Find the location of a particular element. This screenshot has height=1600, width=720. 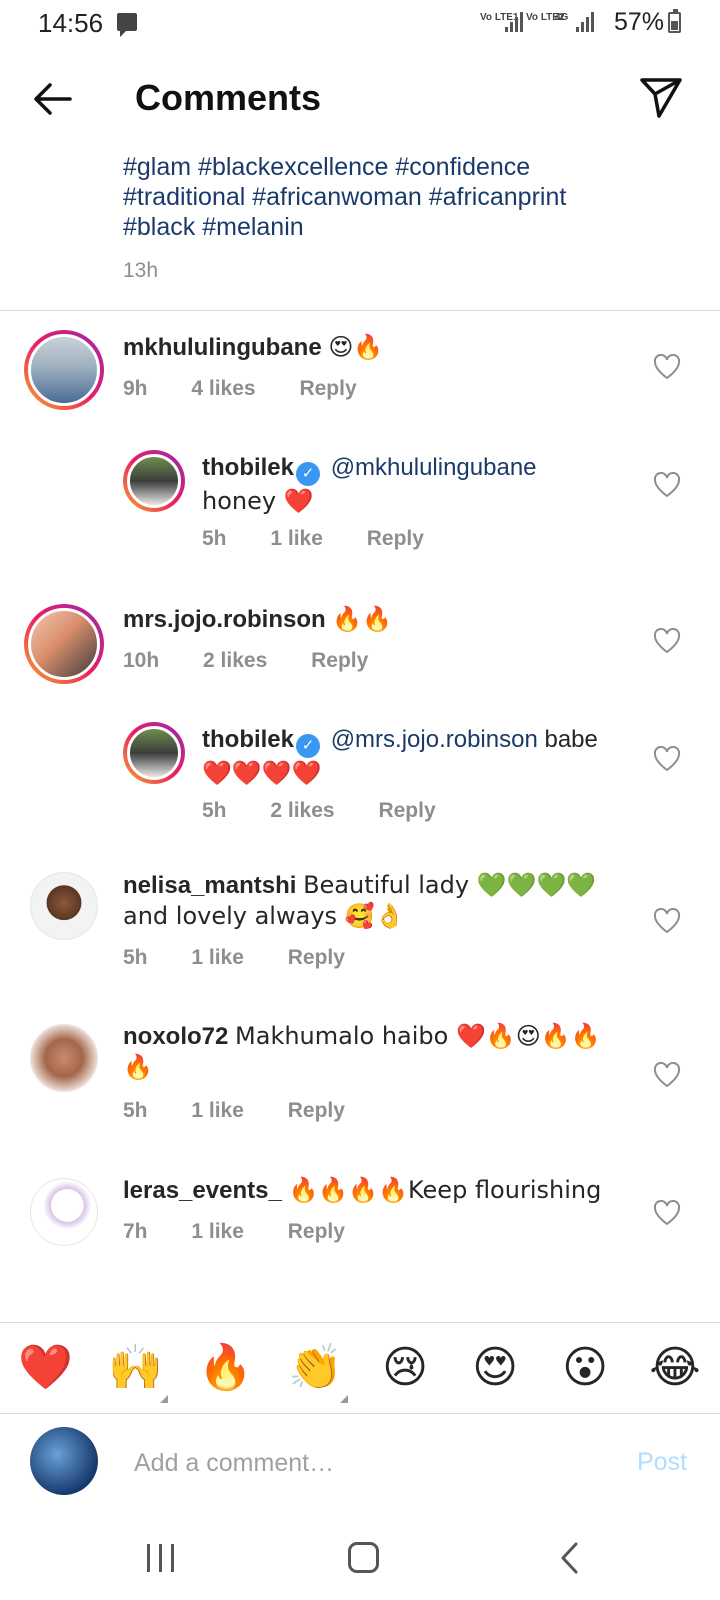

battery-icon is located at coordinates (674, 21).